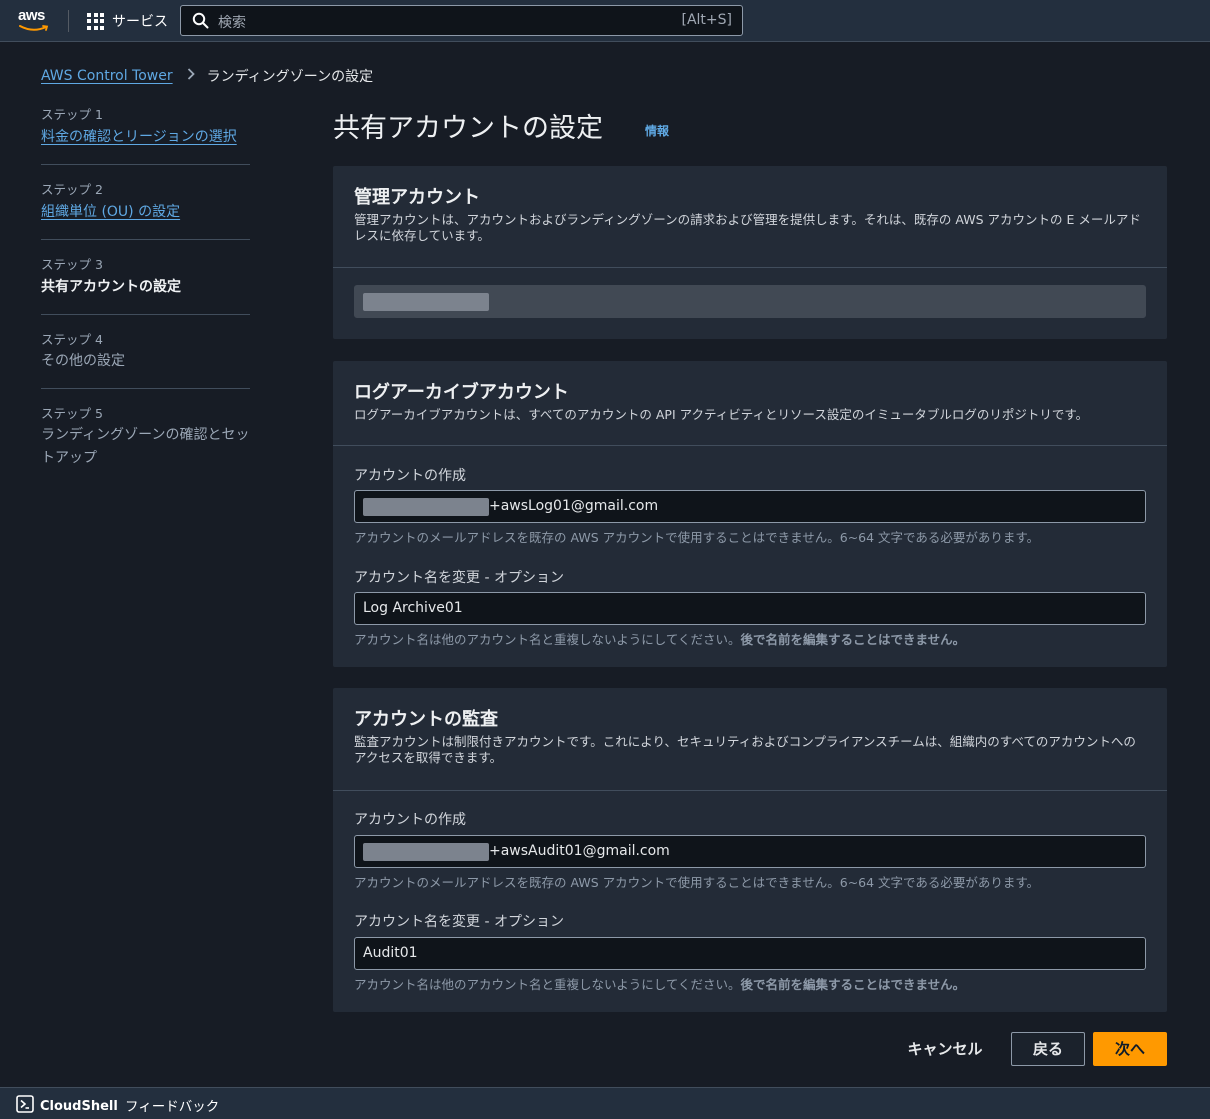 This screenshot has height=1119, width=1210. I want to click on step-disabled-label: ランディングゾーンの確認とセットアップ, so click(145, 446).